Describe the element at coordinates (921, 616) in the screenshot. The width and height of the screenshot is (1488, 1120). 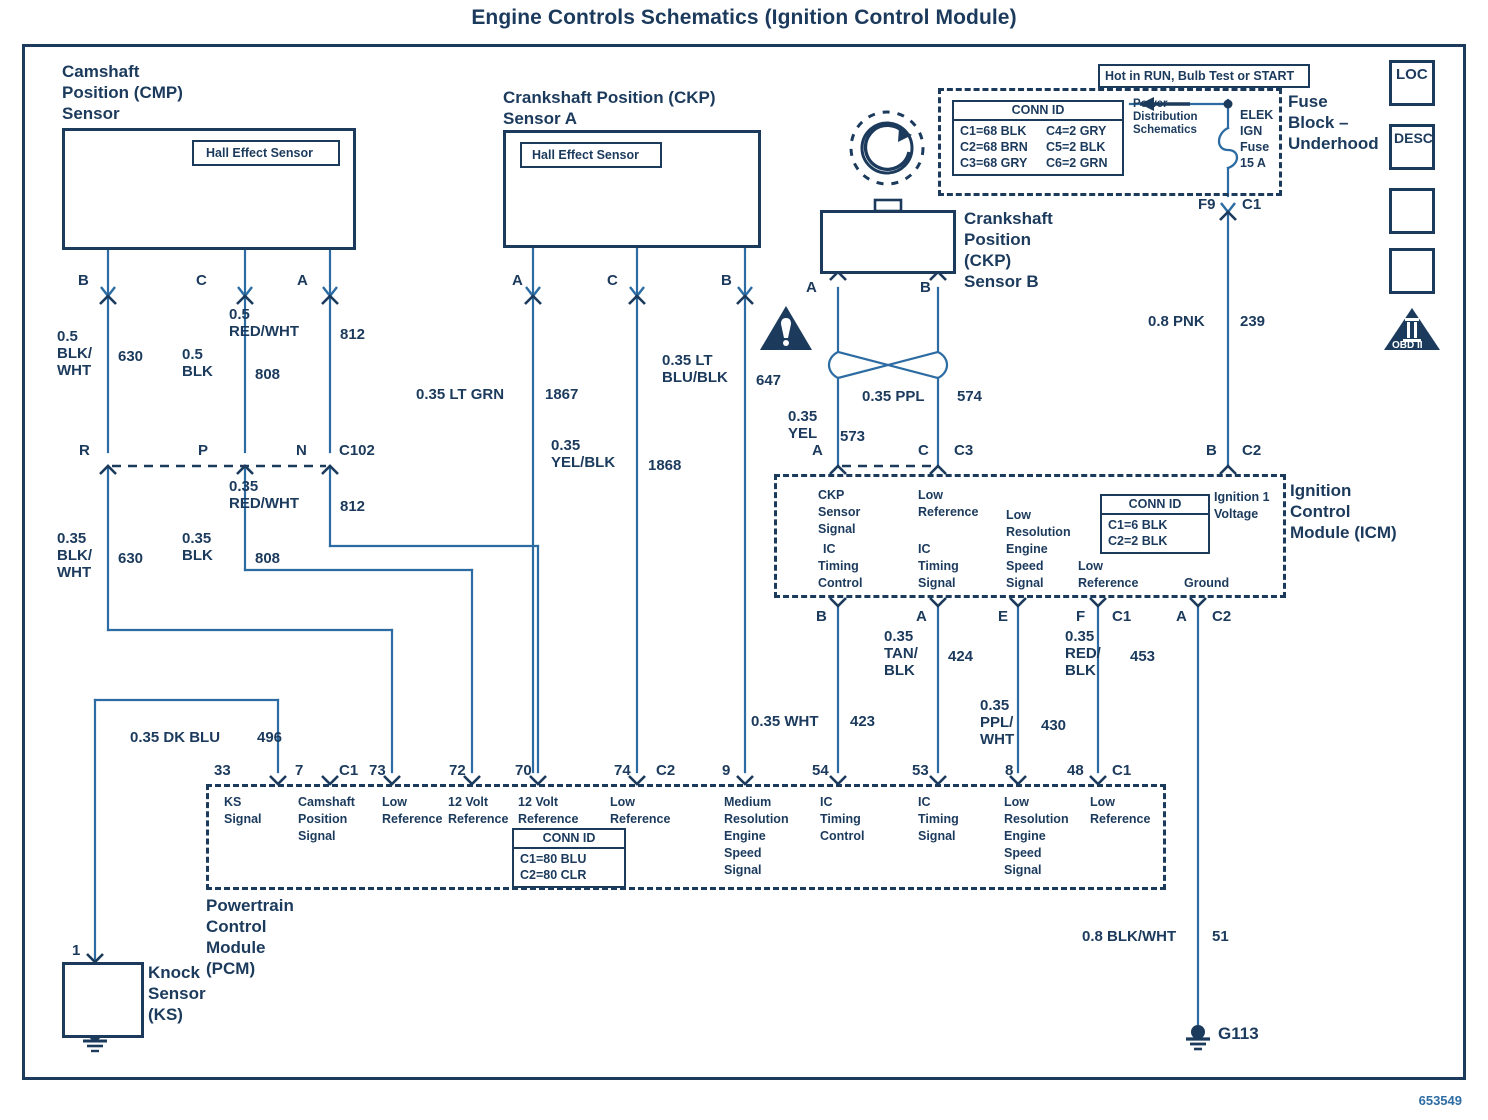
I see `icm-bot-pin-a: A` at that location.